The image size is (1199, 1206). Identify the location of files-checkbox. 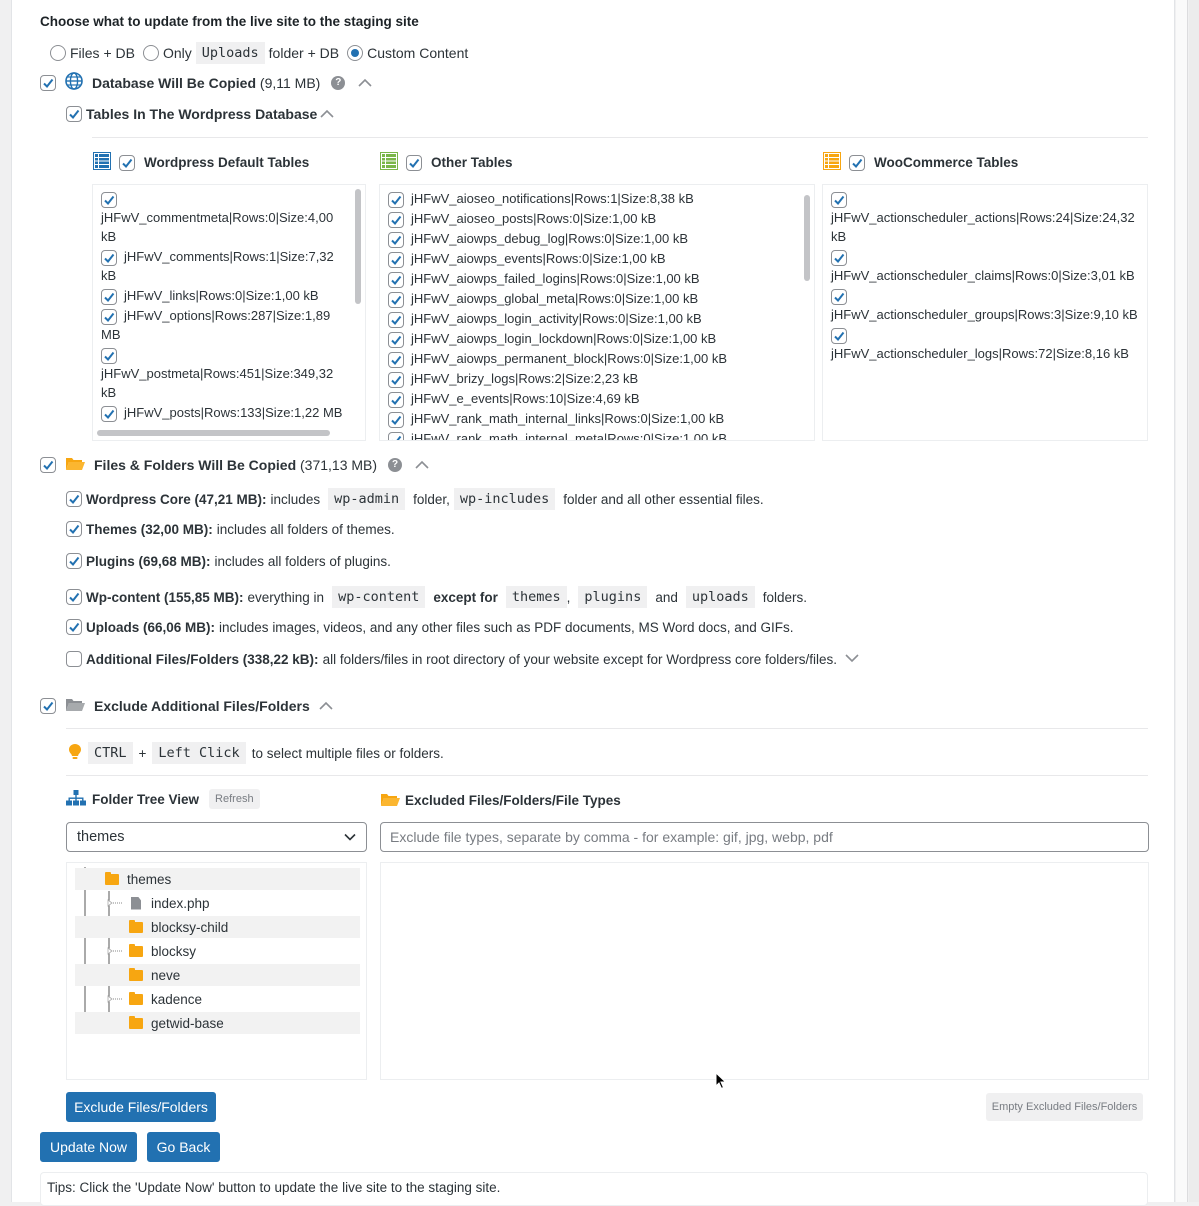
(48, 464).